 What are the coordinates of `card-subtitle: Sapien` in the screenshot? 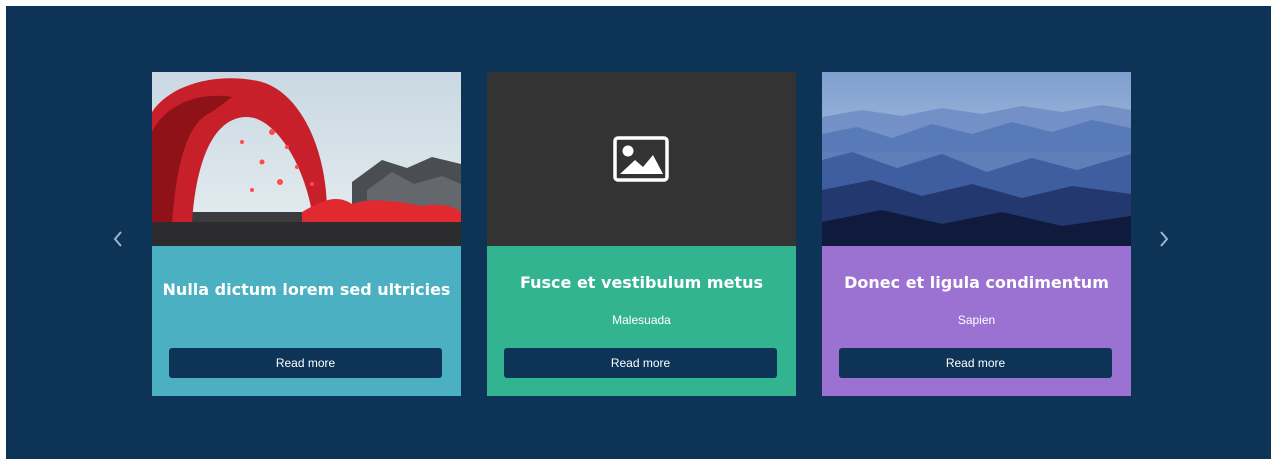 It's located at (976, 320).